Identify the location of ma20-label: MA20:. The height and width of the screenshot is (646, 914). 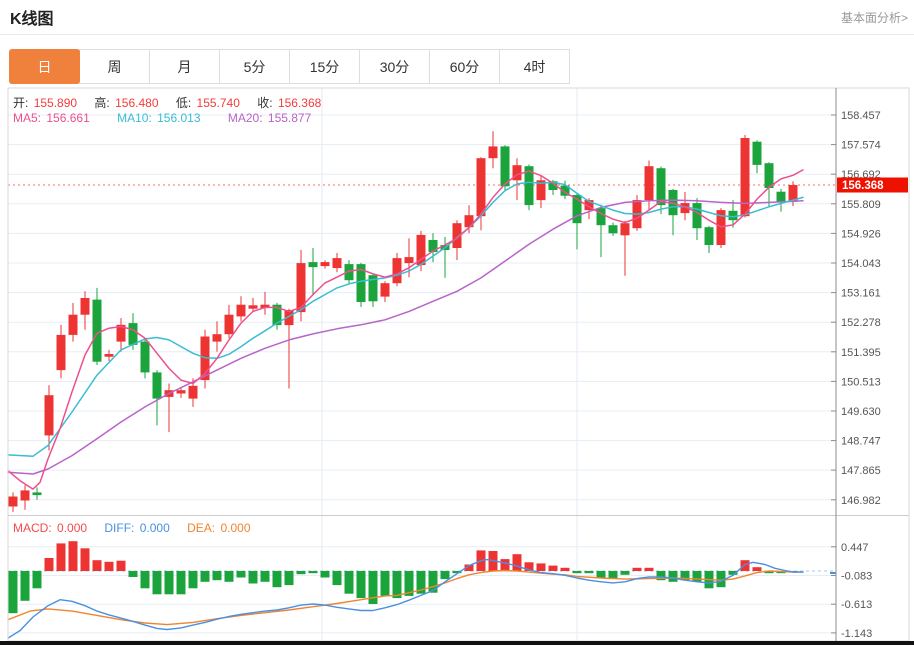
(245, 118).